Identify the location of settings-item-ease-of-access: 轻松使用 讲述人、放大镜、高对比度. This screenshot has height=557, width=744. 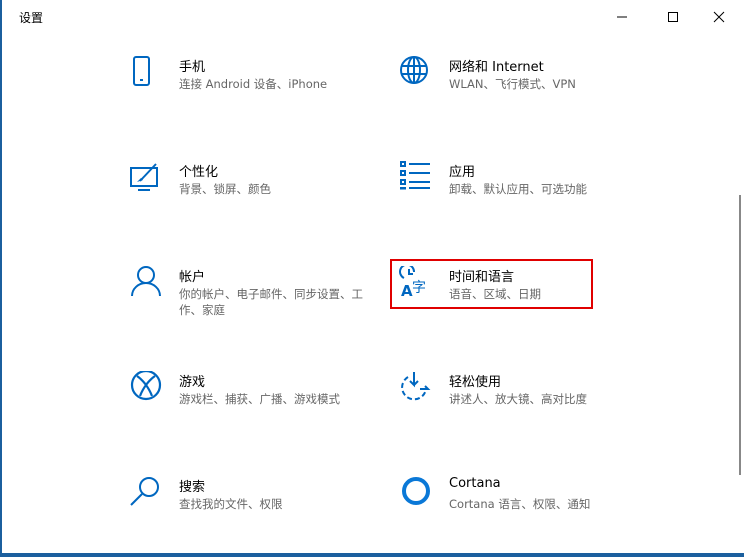
(513, 396).